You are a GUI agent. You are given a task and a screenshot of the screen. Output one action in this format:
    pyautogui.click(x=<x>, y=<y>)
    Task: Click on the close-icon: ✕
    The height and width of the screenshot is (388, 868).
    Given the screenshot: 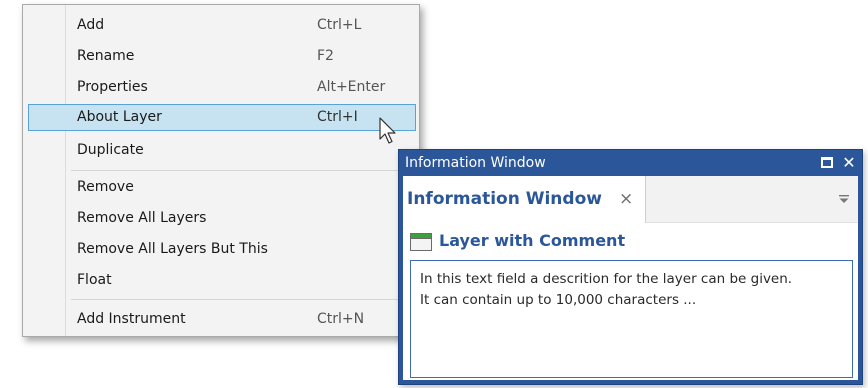 What is the action you would take?
    pyautogui.click(x=849, y=162)
    